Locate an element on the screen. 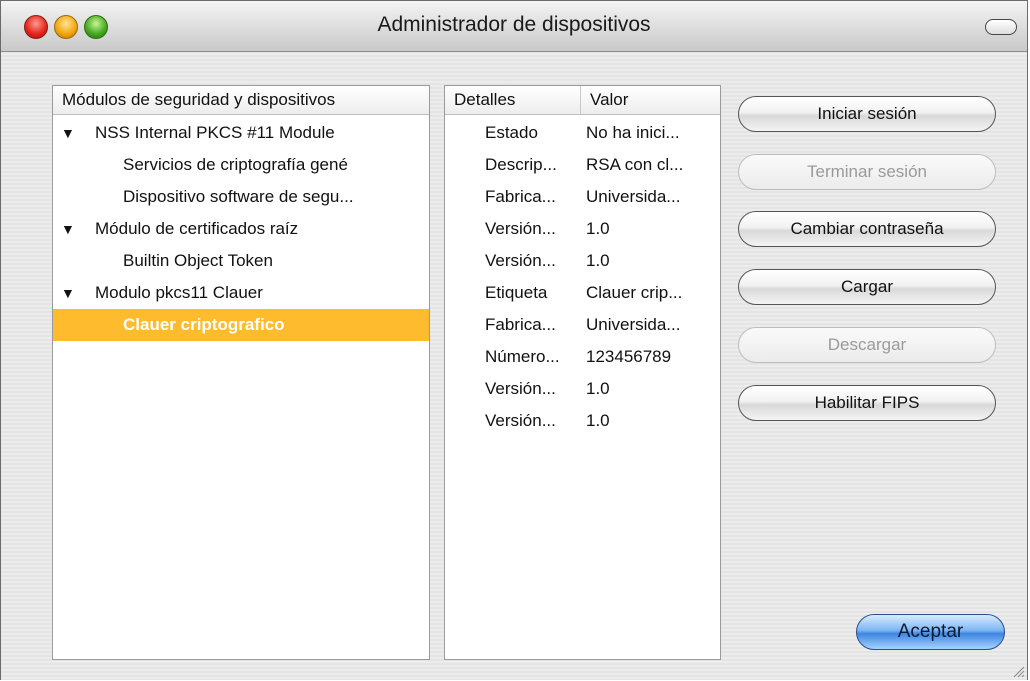  details-column-header: Detalles is located at coordinates (513, 100).